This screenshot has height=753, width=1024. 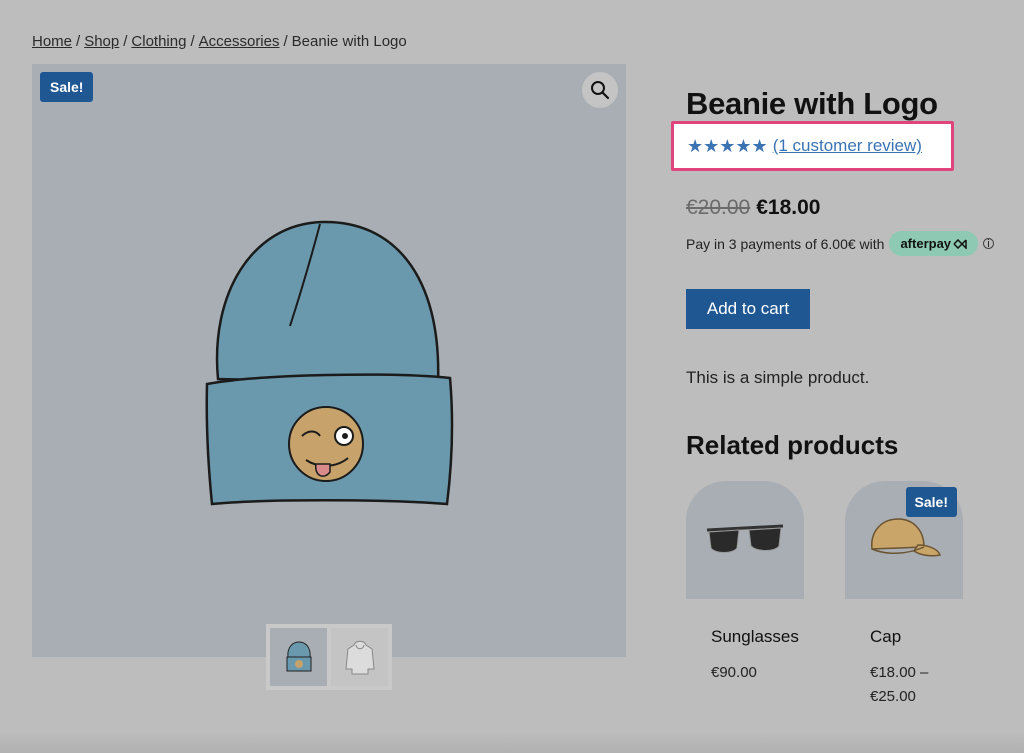 What do you see at coordinates (989, 244) in the screenshot?
I see `info-icon: i` at bounding box center [989, 244].